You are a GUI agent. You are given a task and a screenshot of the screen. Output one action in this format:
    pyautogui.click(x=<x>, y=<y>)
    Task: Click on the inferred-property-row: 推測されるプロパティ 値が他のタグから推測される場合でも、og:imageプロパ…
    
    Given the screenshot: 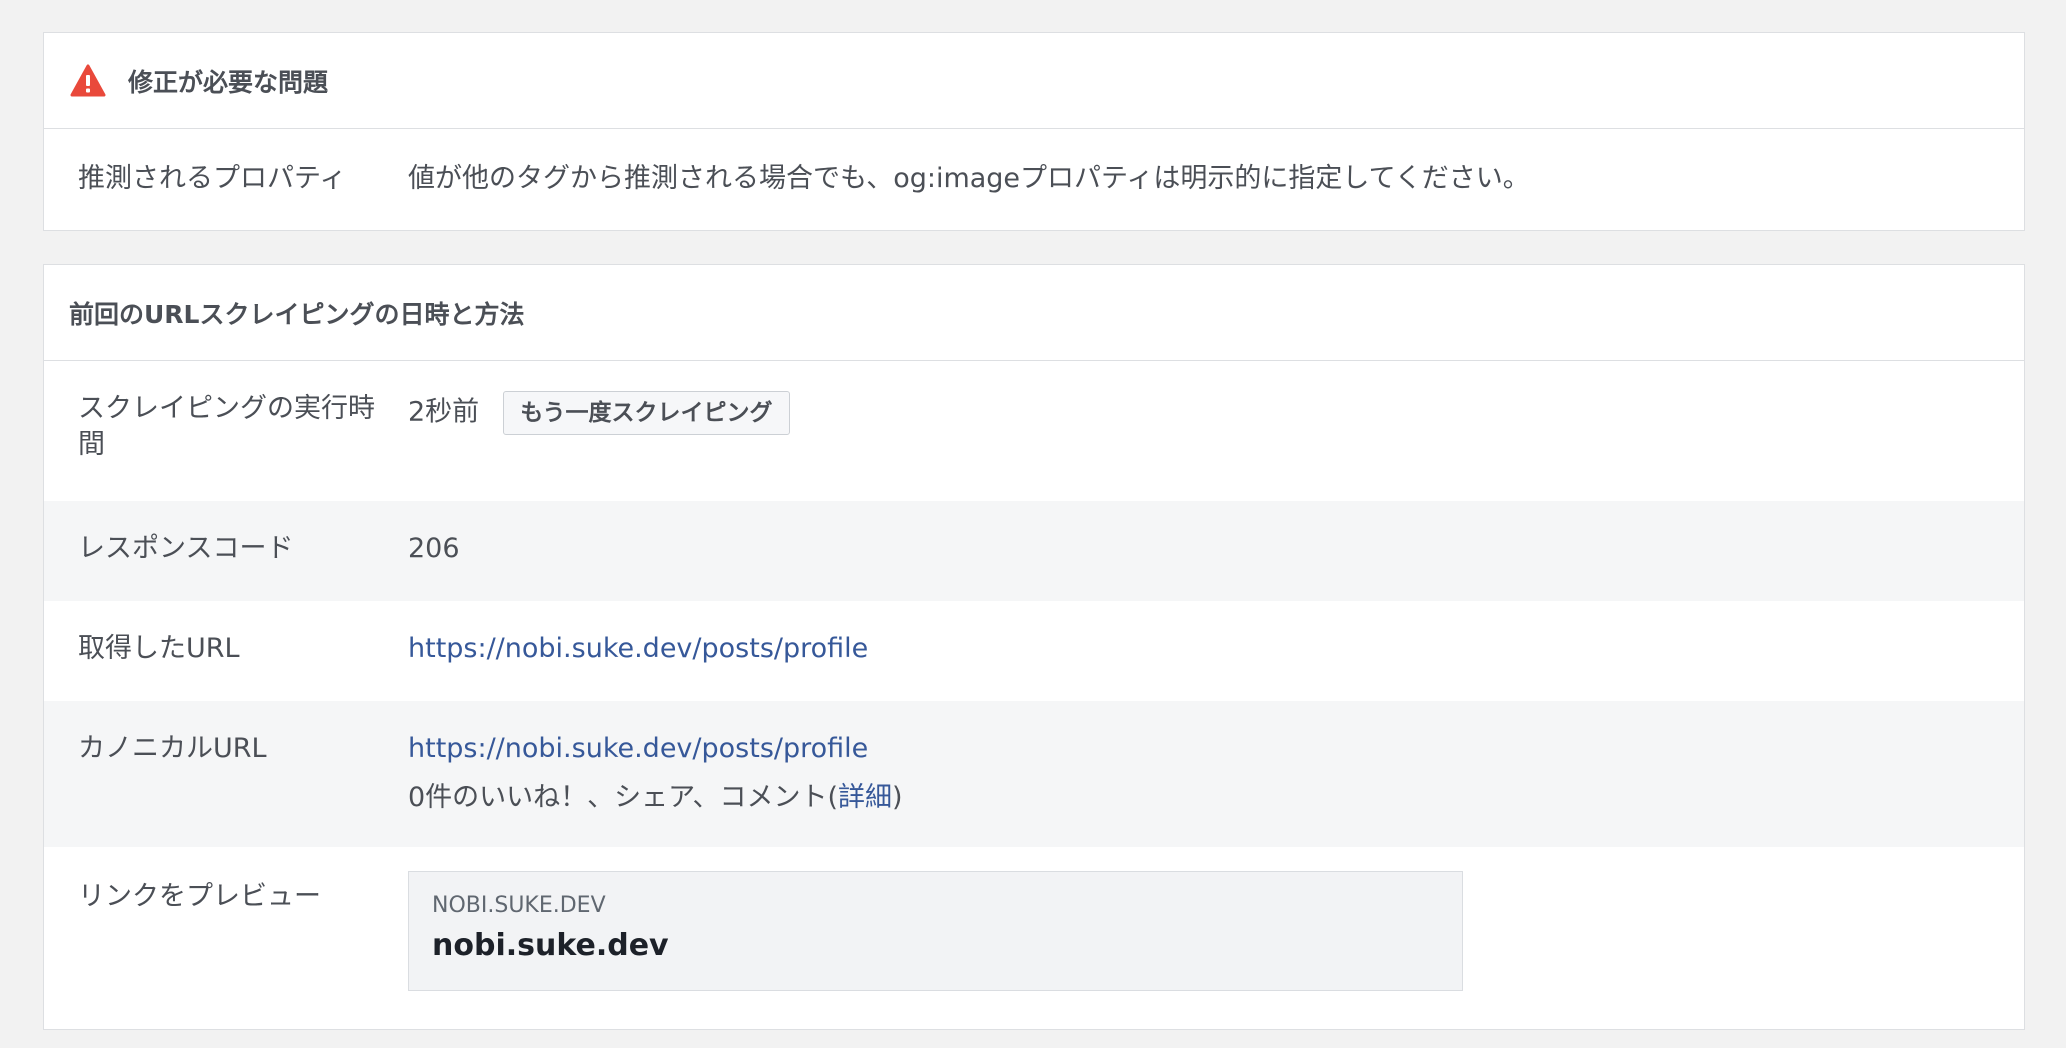 What is the action you would take?
    pyautogui.click(x=1034, y=179)
    